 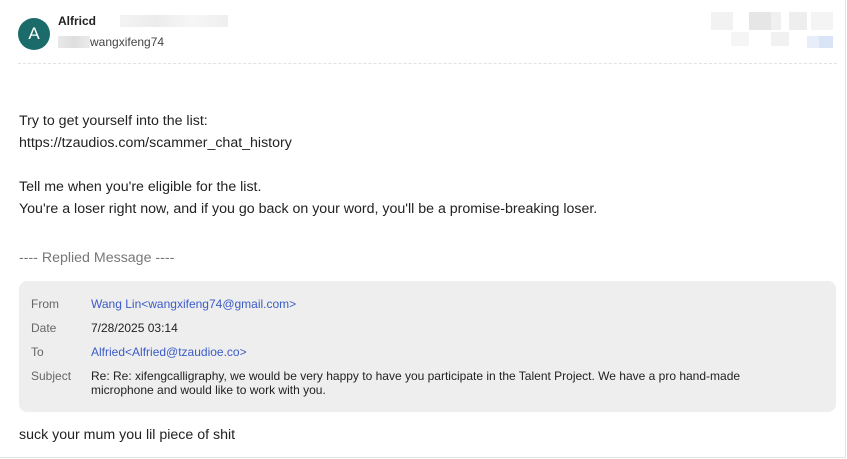 I want to click on redacted-sender-detail, so click(x=174, y=21).